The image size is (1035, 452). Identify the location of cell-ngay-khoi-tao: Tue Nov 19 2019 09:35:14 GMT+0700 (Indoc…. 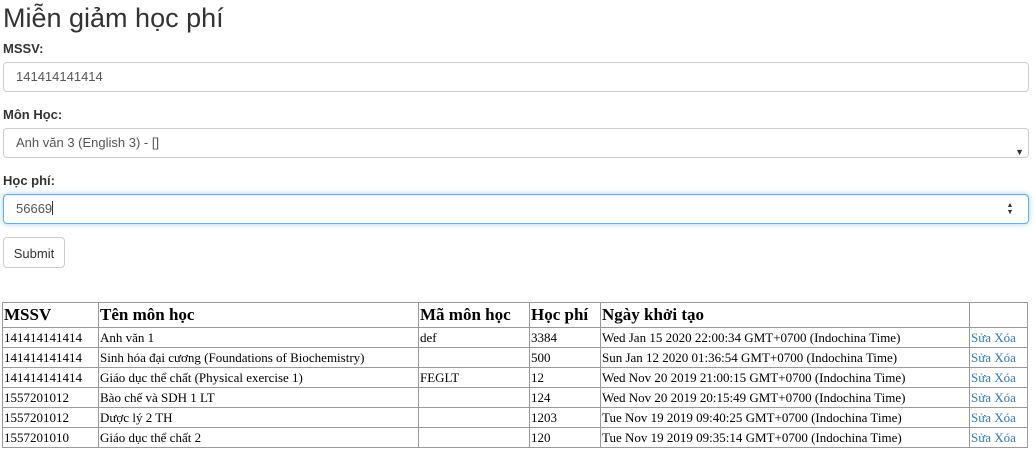
(785, 437).